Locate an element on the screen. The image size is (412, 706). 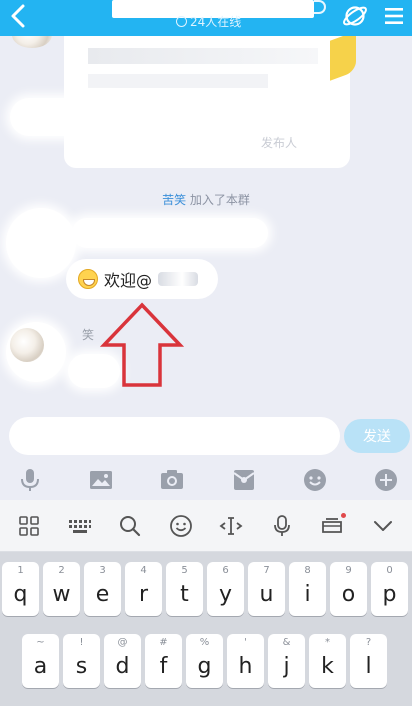
key-label: s is located at coordinates (81, 666).